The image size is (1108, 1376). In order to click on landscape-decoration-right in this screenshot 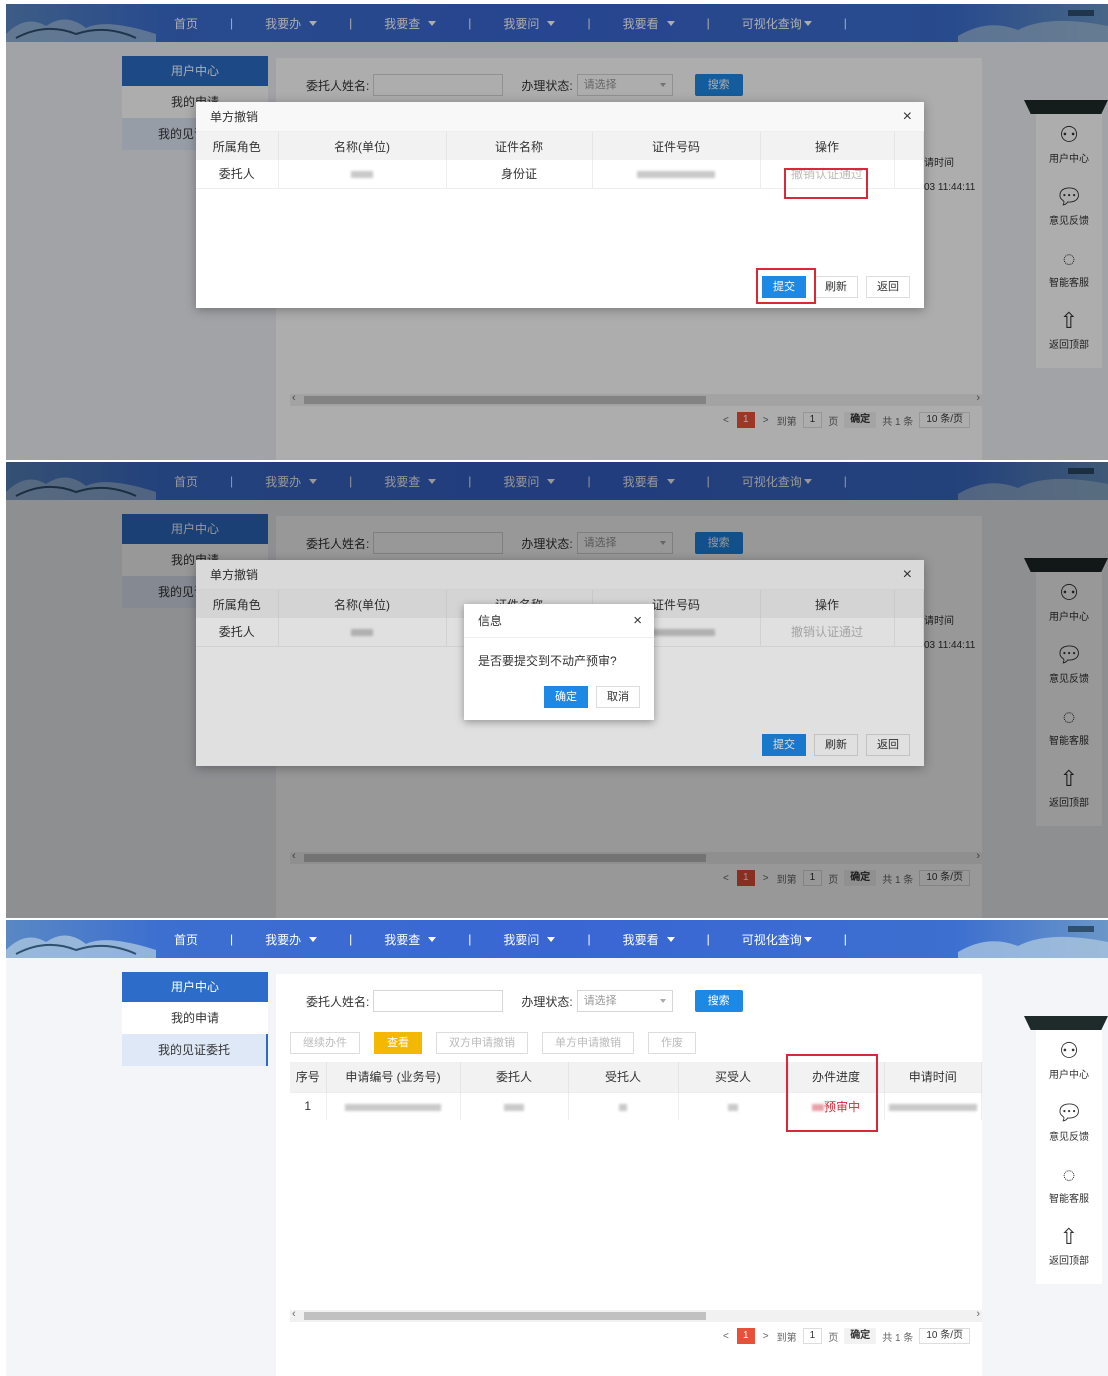, I will do `click(1033, 942)`.